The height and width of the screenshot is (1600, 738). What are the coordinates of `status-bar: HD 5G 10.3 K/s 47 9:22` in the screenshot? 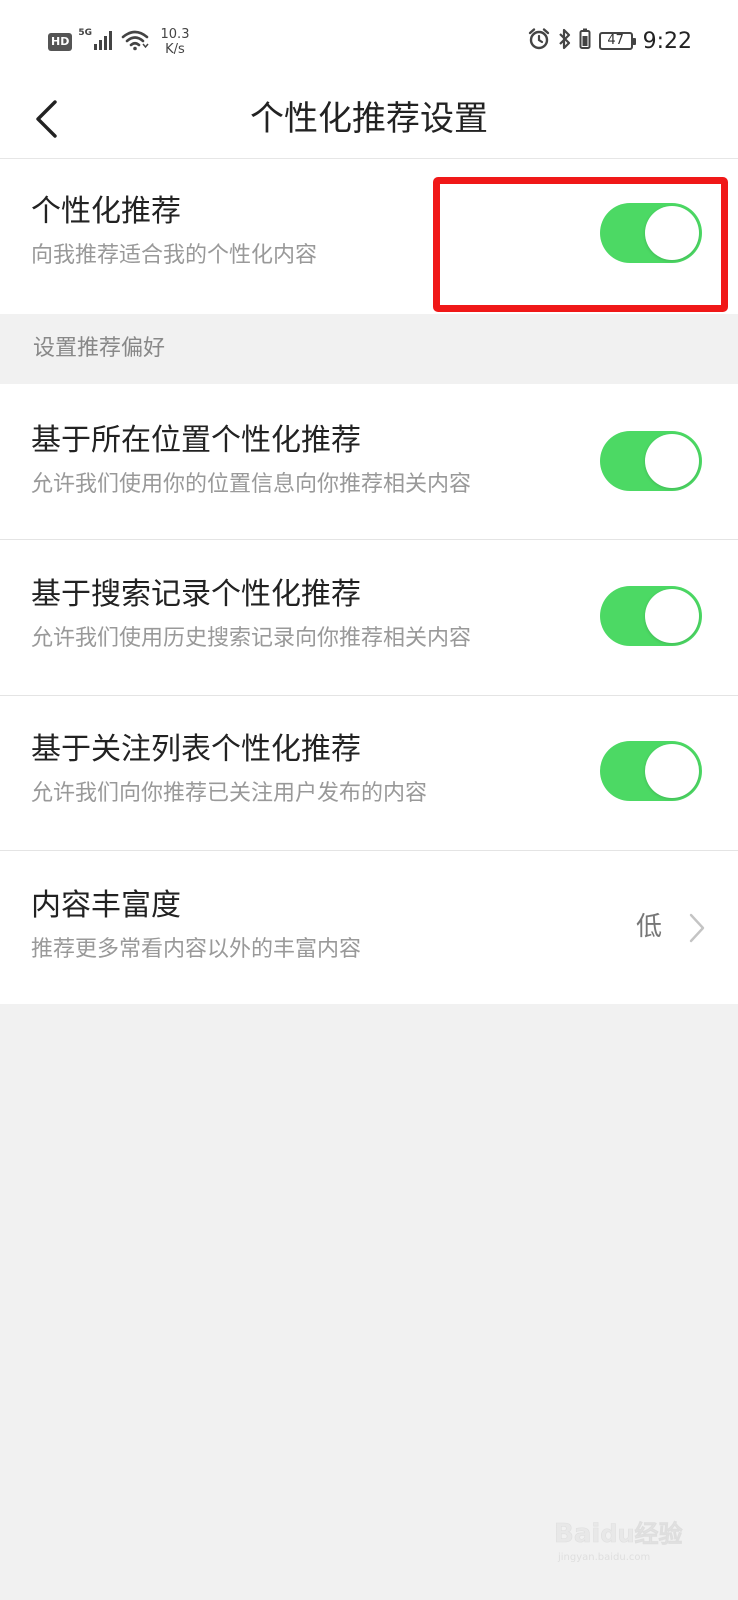 It's located at (369, 40).